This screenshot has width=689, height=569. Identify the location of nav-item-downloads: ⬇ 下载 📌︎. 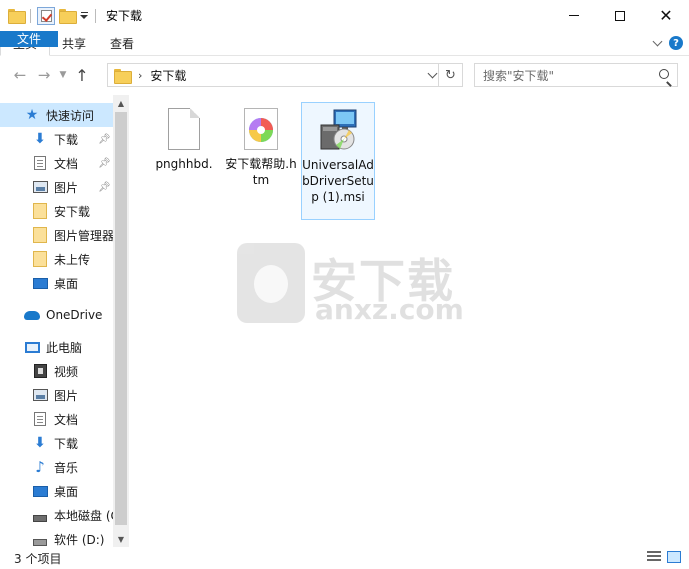
(56, 139).